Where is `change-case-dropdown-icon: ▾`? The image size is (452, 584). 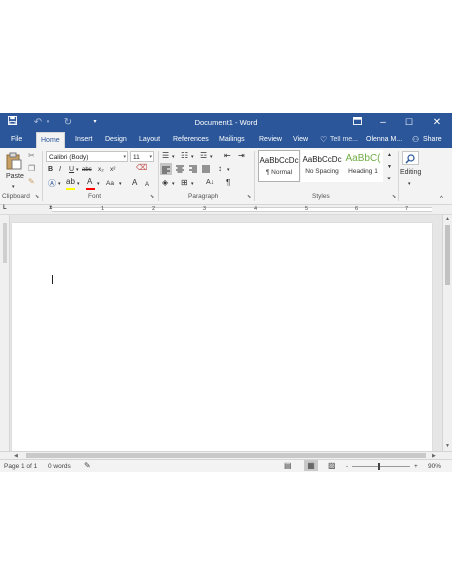
change-case-dropdown-icon: ▾ is located at coordinates (120, 184).